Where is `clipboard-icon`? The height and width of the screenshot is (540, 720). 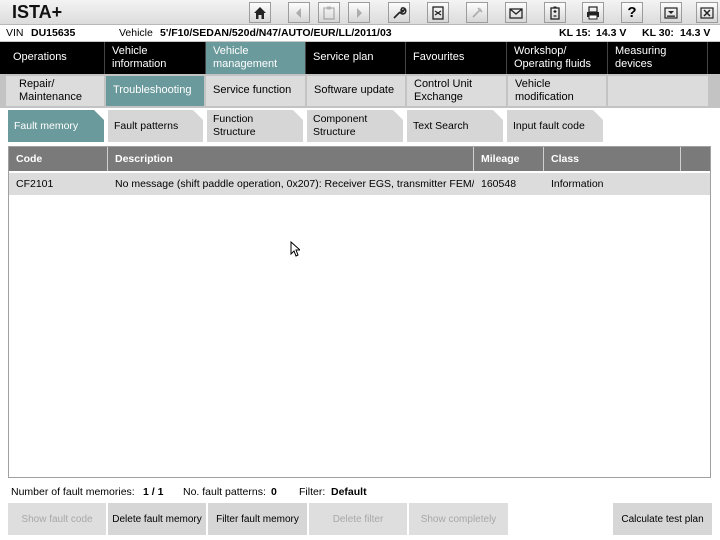
clipboard-icon is located at coordinates (329, 13).